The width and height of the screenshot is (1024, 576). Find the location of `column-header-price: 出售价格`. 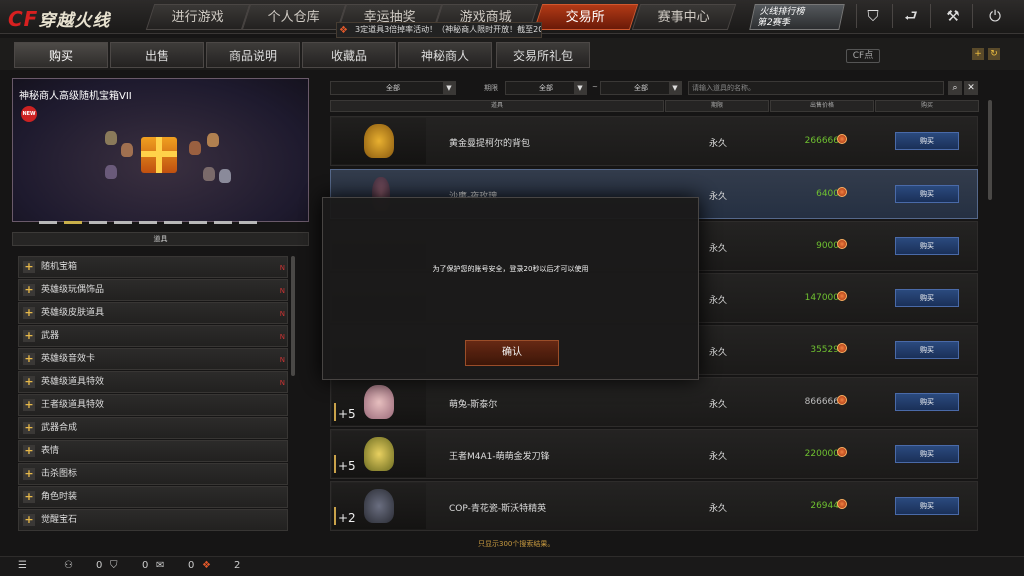

column-header-price: 出售价格 is located at coordinates (822, 106).